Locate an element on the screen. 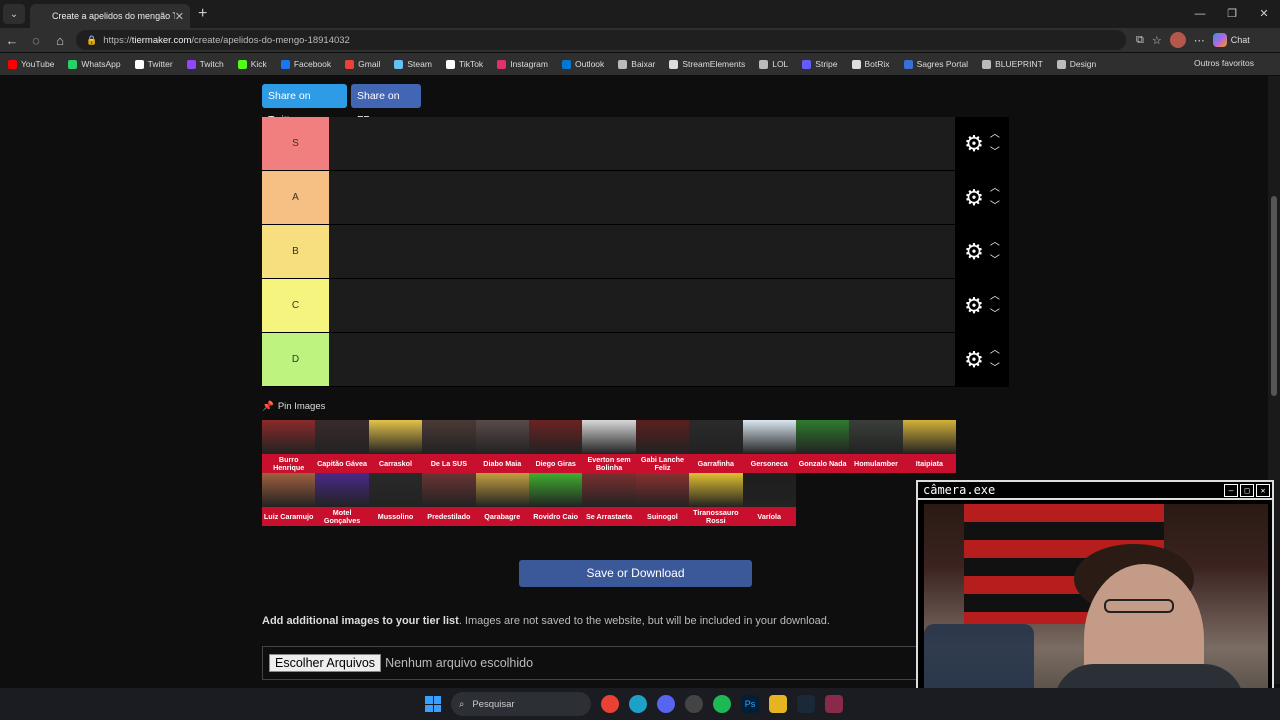 This screenshot has width=1280, height=720. discord-icon is located at coordinates (666, 704).